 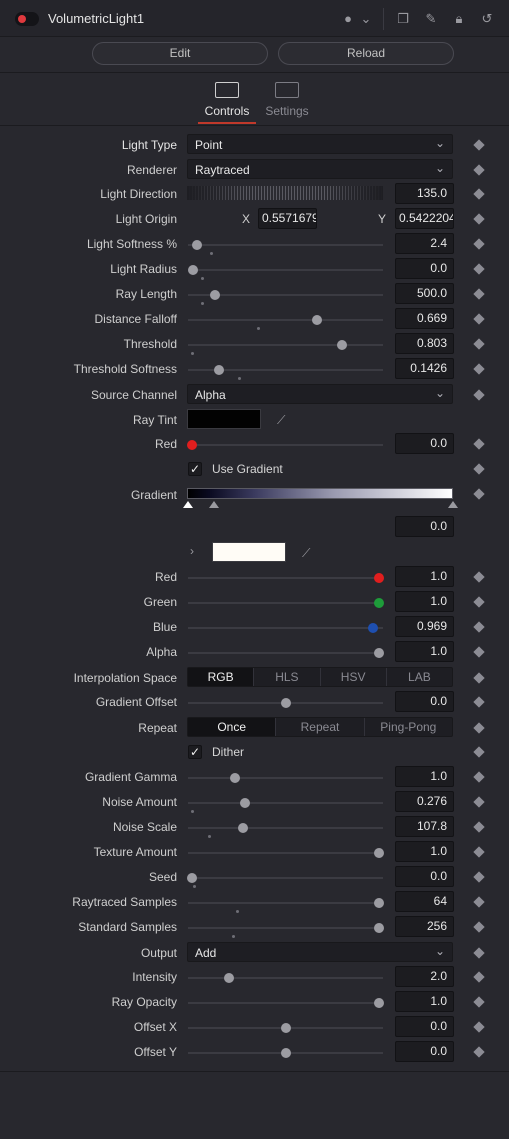 What do you see at coordinates (286, 905) in the screenshot?
I see `raytraced-samples-slider-track` at bounding box center [286, 905].